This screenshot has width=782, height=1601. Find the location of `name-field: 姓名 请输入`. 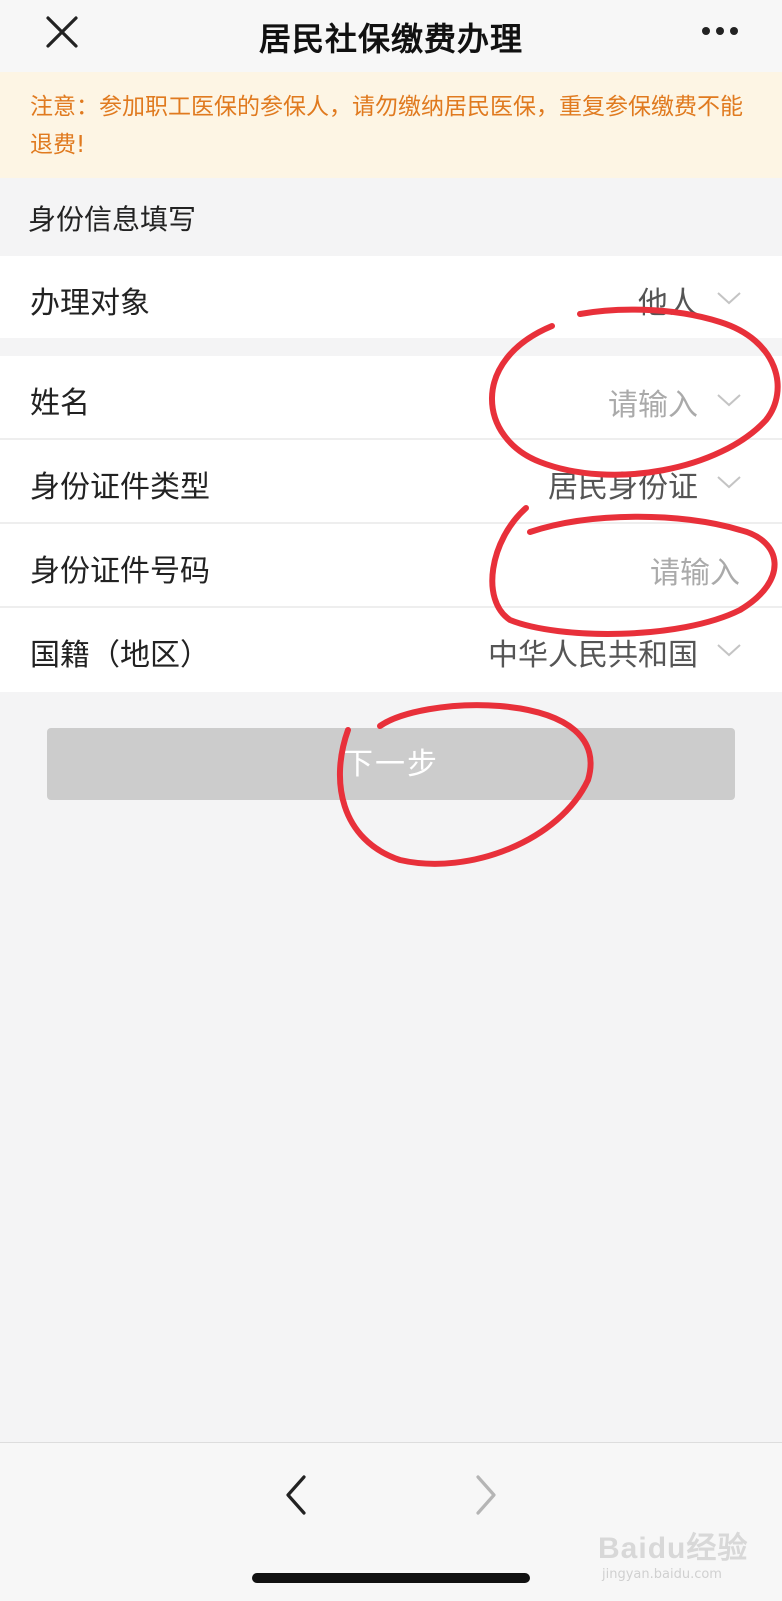

name-field: 姓名 请输入 is located at coordinates (391, 397).